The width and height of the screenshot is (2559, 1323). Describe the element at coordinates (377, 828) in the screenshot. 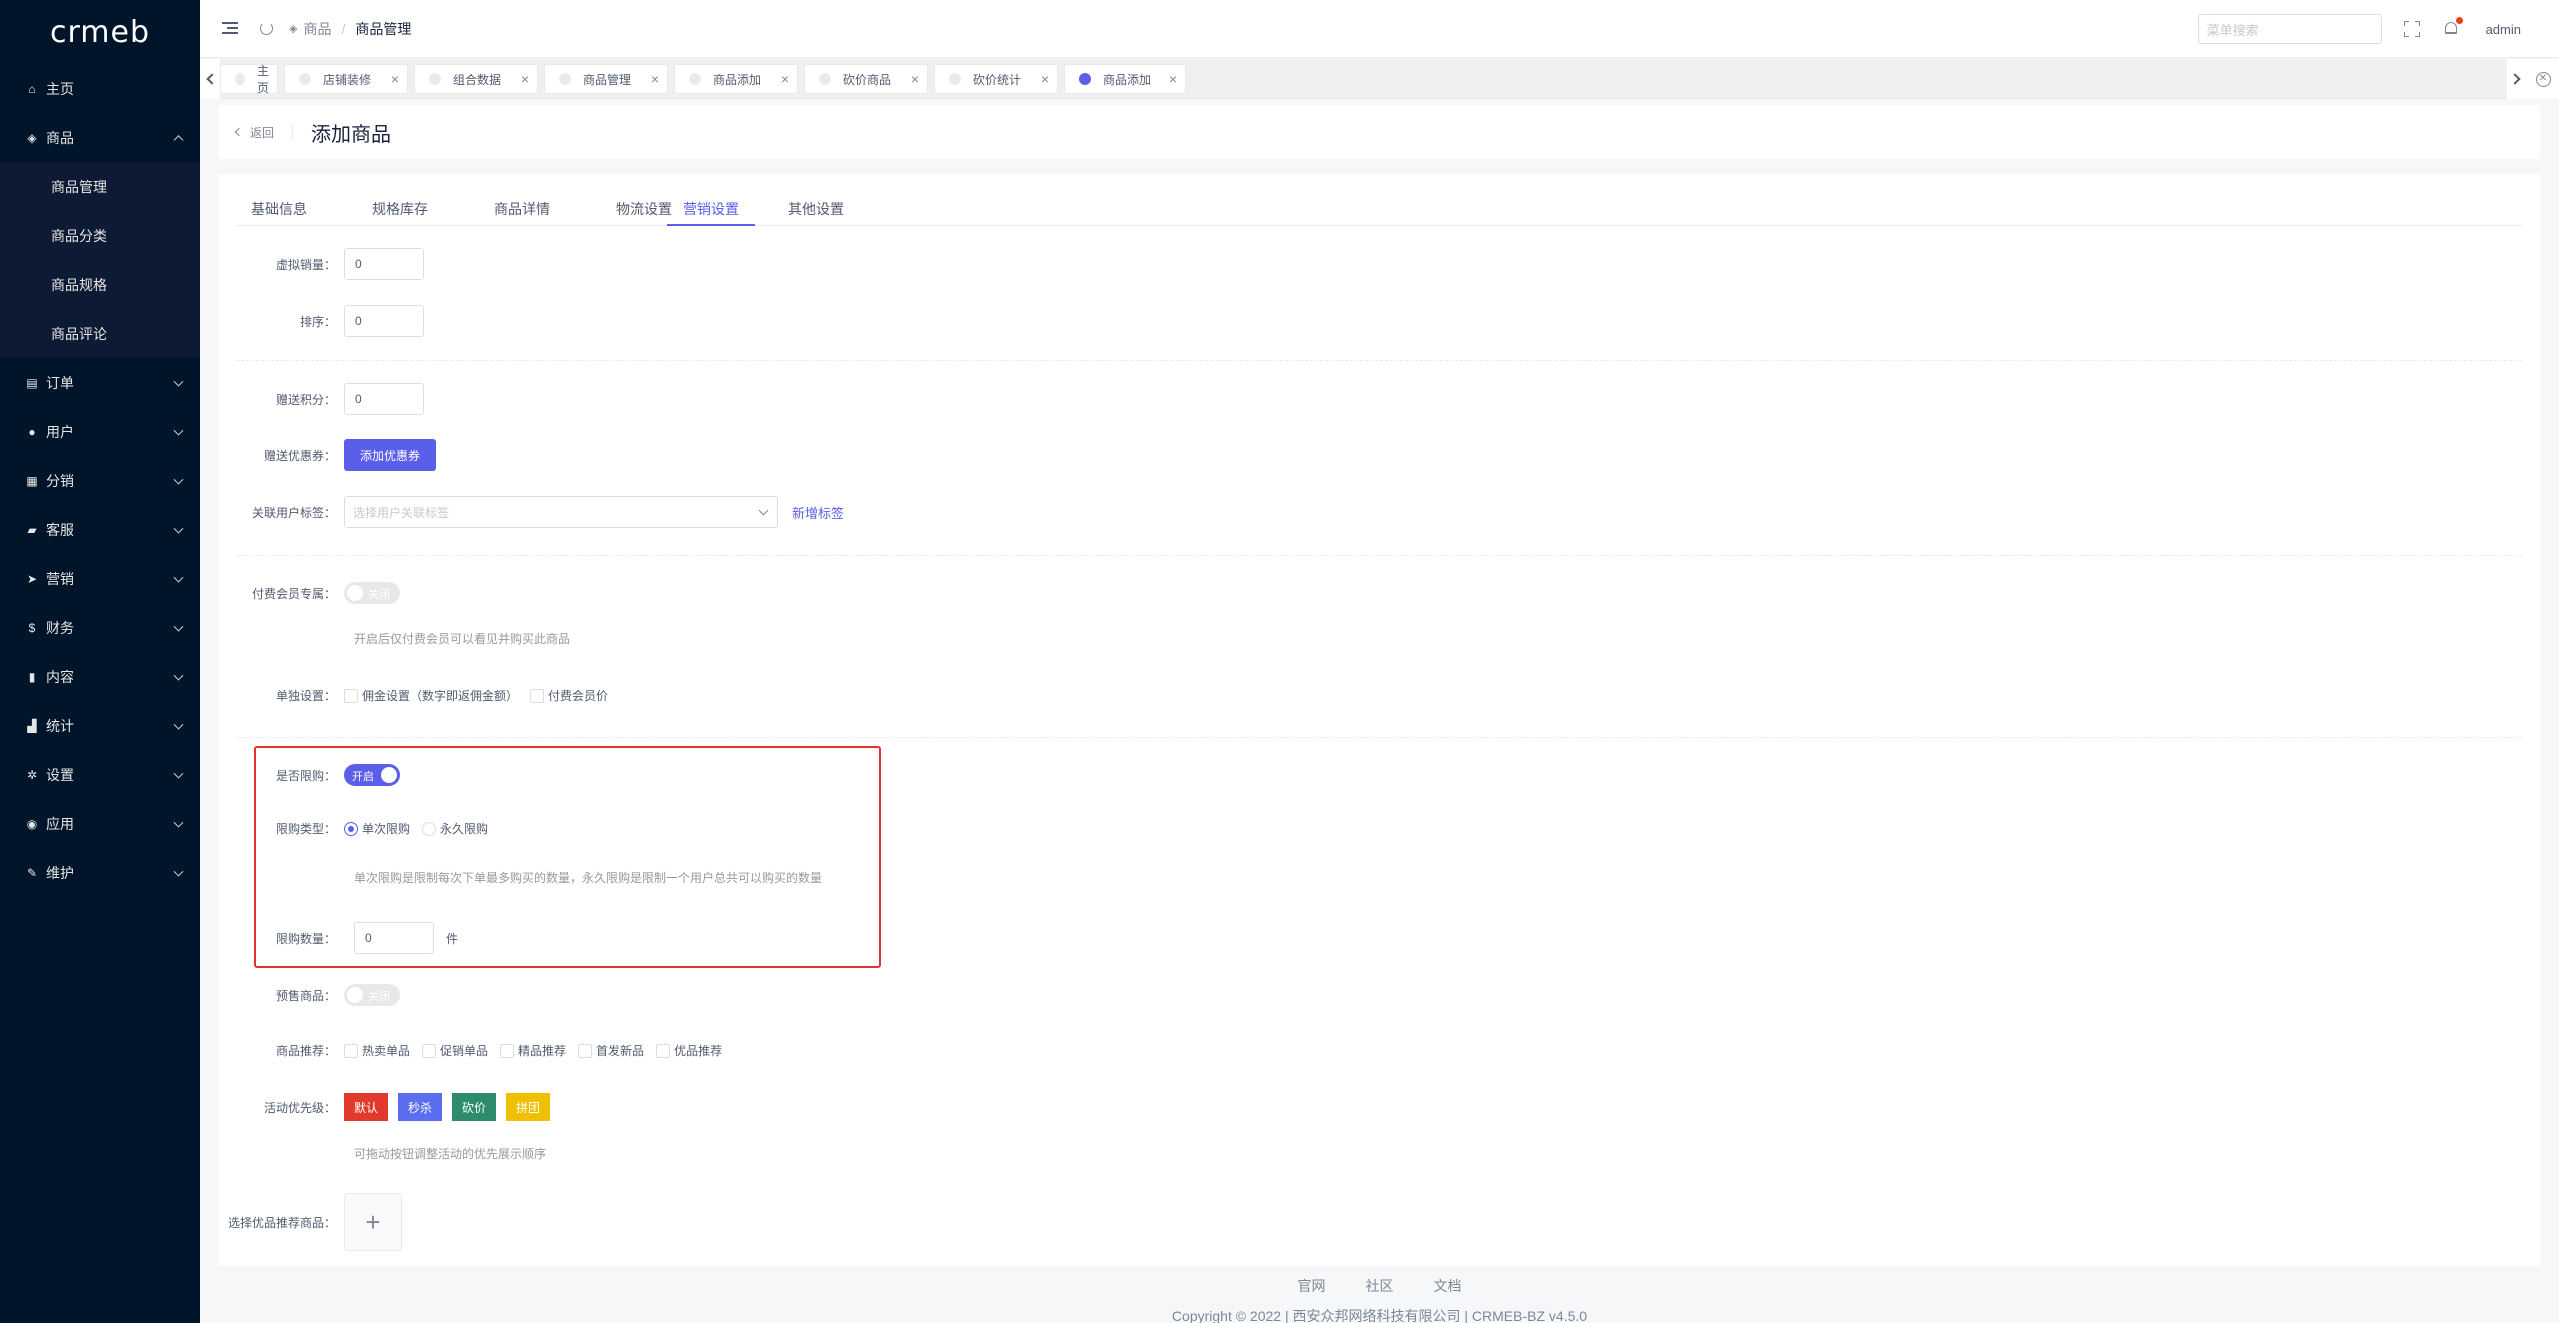

I see `single-limit-radio: 单次限购` at that location.